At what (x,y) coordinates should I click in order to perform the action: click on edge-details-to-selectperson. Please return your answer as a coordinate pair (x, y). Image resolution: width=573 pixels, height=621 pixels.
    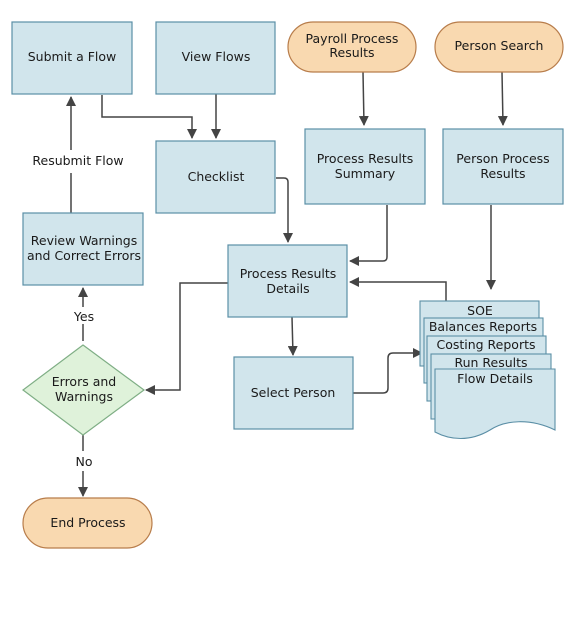
    Looking at the image, I should click on (292, 336).